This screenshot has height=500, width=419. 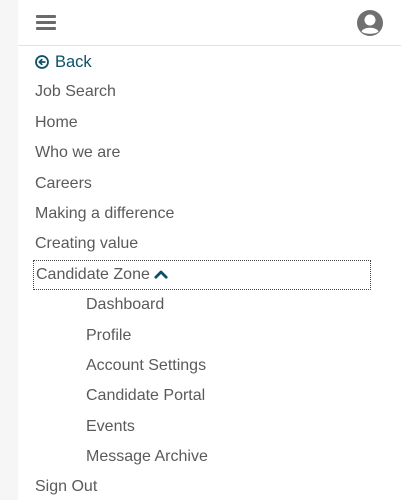 What do you see at coordinates (205, 153) in the screenshot?
I see `menu-item-who-we-are: Who we are` at bounding box center [205, 153].